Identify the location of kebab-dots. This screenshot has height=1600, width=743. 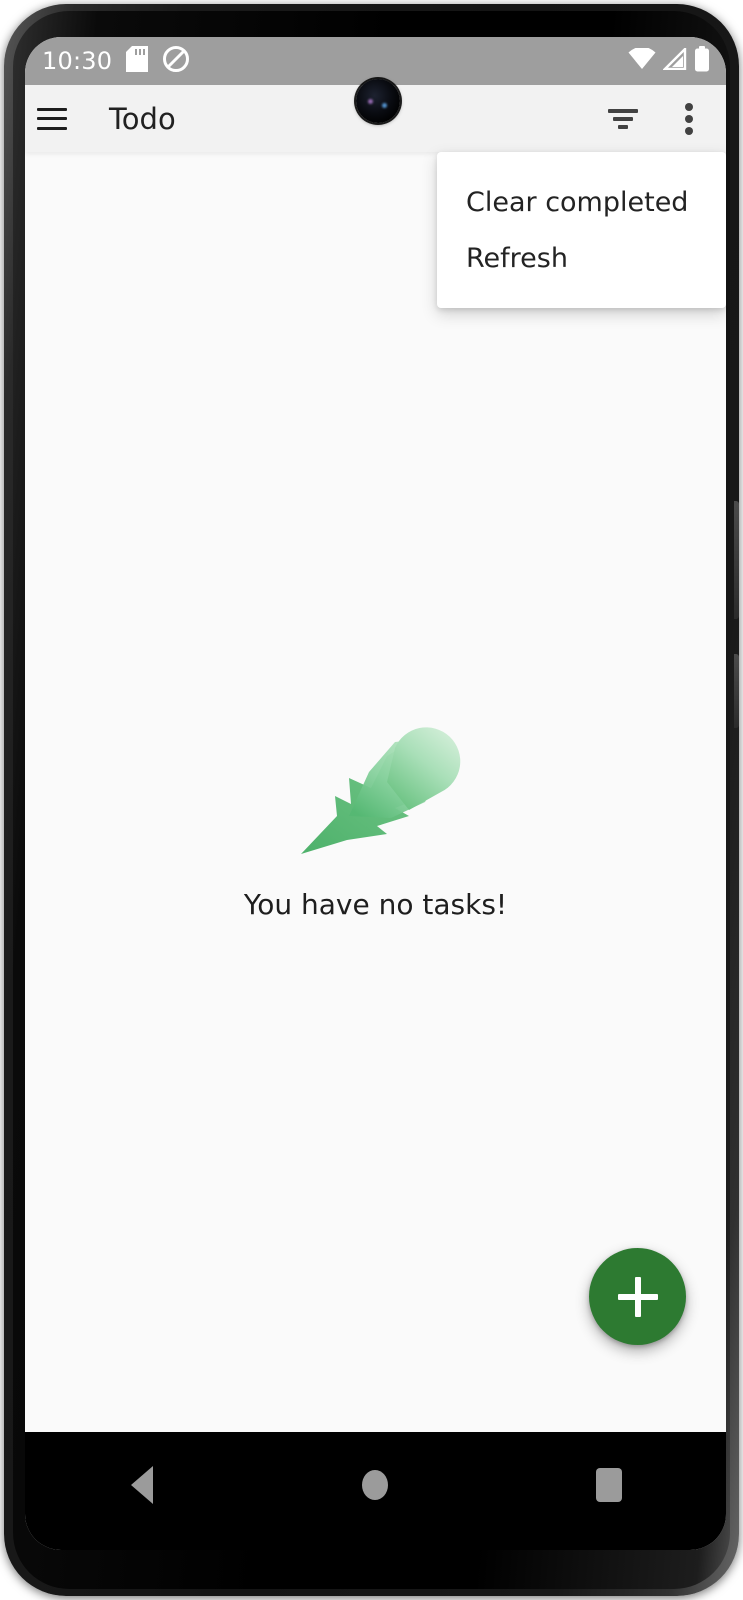
(689, 118).